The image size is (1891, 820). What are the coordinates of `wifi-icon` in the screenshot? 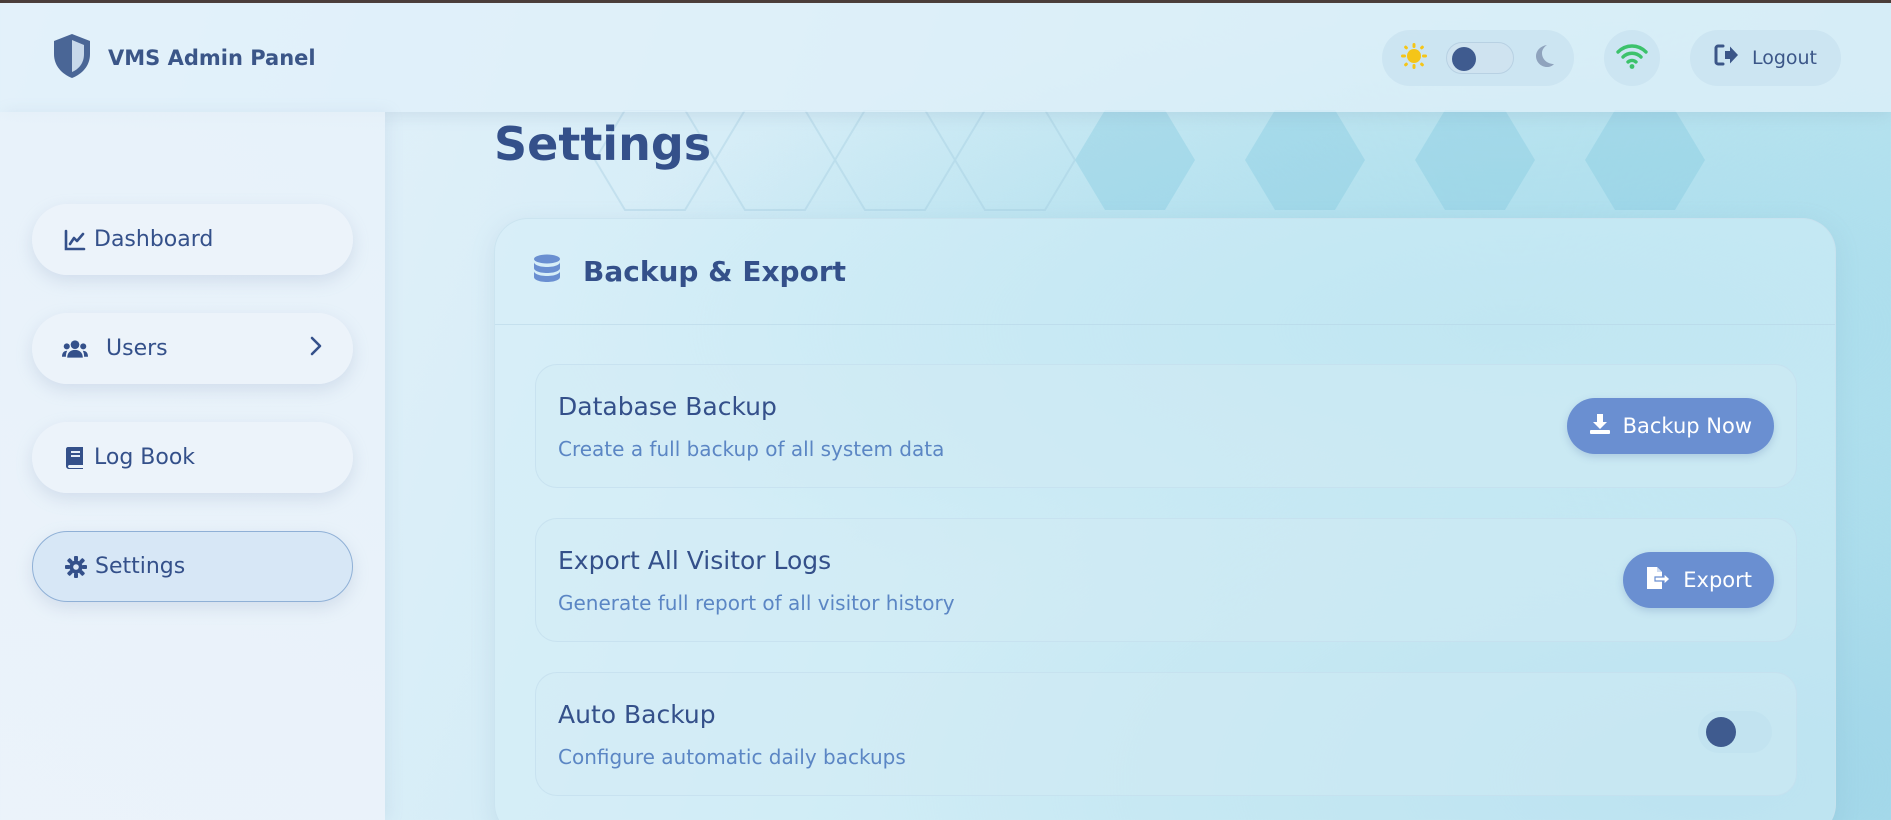 It's located at (1632, 58).